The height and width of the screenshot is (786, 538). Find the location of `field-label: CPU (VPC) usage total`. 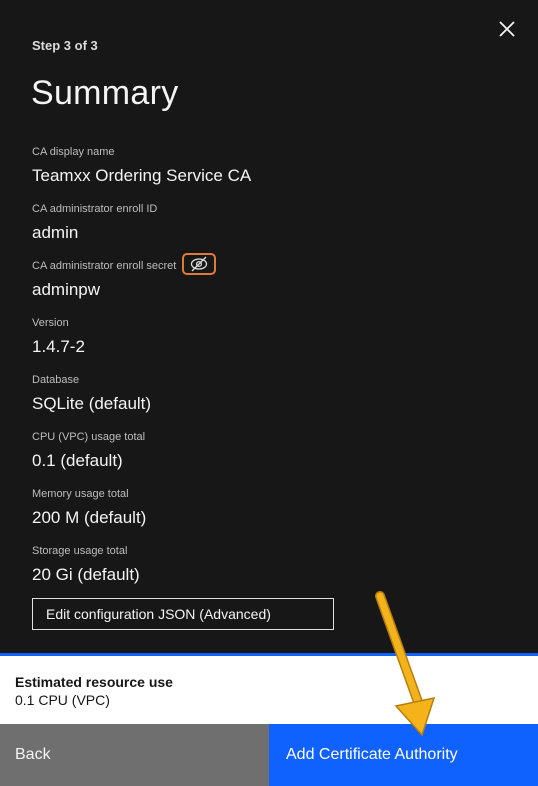

field-label: CPU (VPC) usage total is located at coordinates (89, 436).